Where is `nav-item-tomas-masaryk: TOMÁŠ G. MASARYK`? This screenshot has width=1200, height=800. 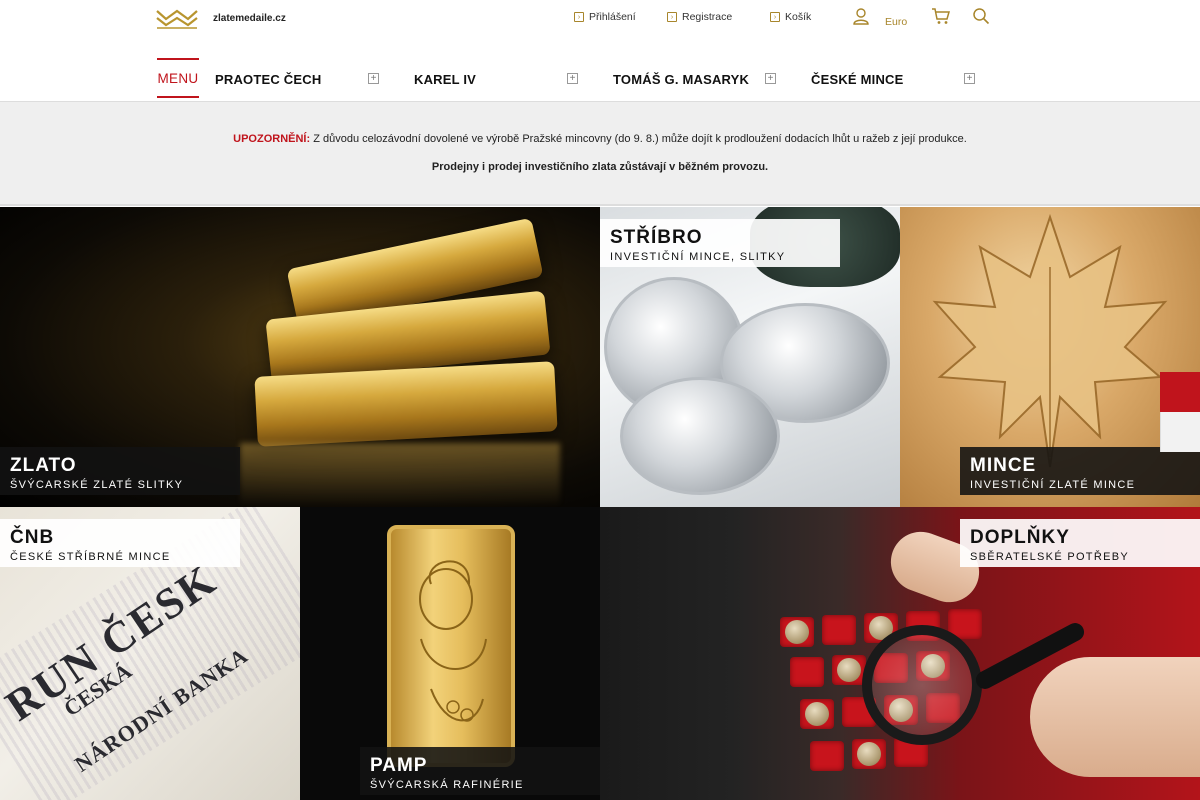 nav-item-tomas-masaryk: TOMÁŠ G. MASARYK is located at coordinates (681, 79).